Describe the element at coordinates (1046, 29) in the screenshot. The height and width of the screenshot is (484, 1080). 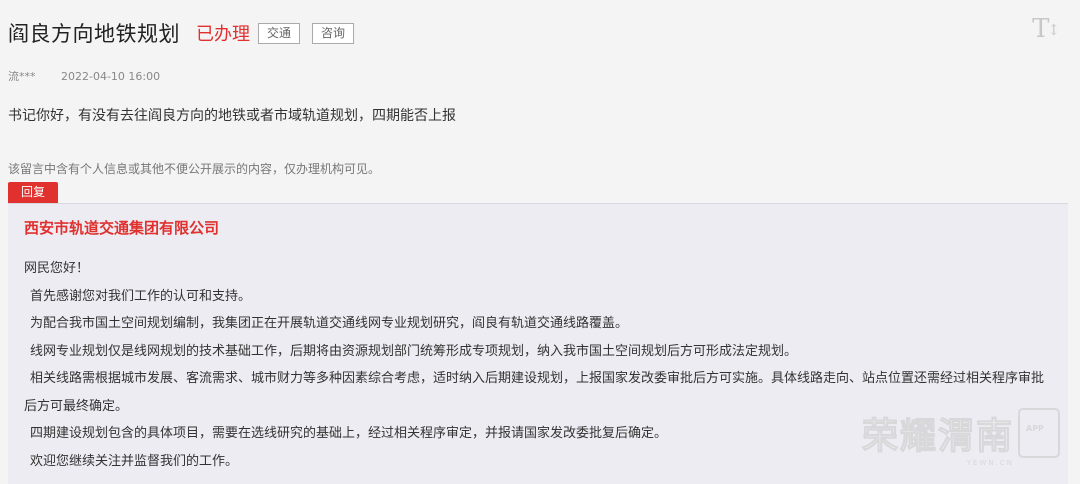
I see `font-size-toggle-icon: T↕` at that location.